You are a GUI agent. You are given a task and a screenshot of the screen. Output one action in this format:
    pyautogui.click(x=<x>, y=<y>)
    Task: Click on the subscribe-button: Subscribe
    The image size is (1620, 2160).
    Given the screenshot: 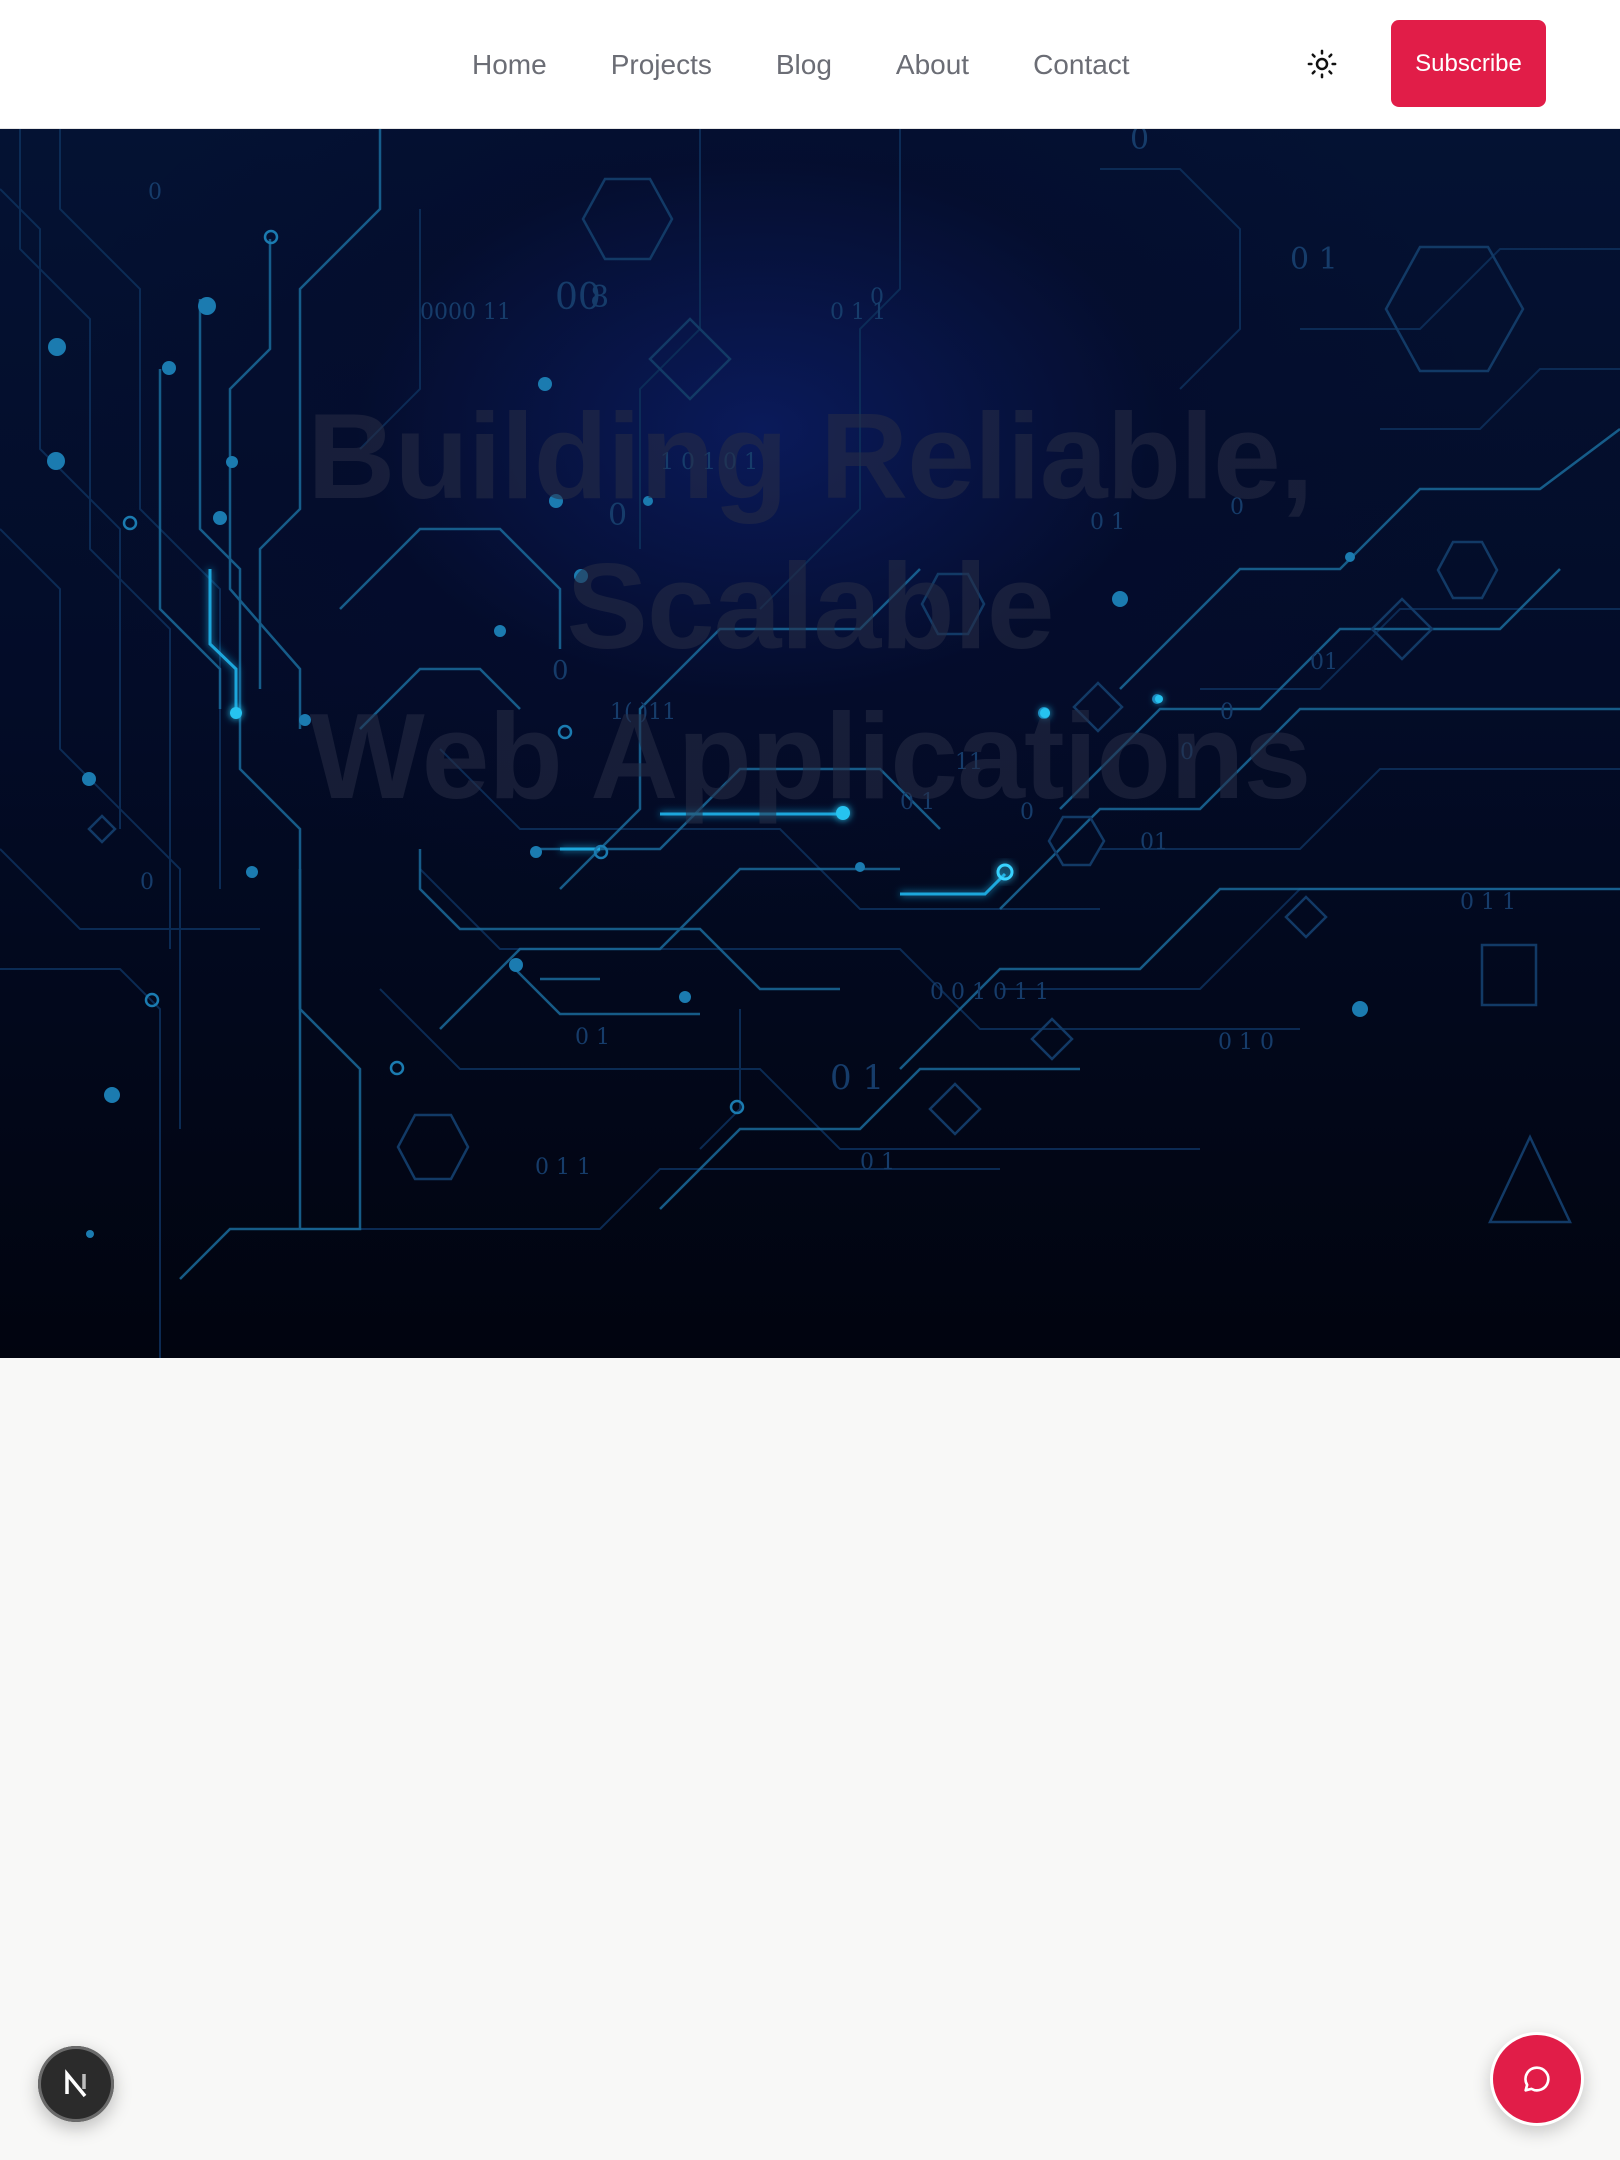 What is the action you would take?
    pyautogui.click(x=1468, y=63)
    